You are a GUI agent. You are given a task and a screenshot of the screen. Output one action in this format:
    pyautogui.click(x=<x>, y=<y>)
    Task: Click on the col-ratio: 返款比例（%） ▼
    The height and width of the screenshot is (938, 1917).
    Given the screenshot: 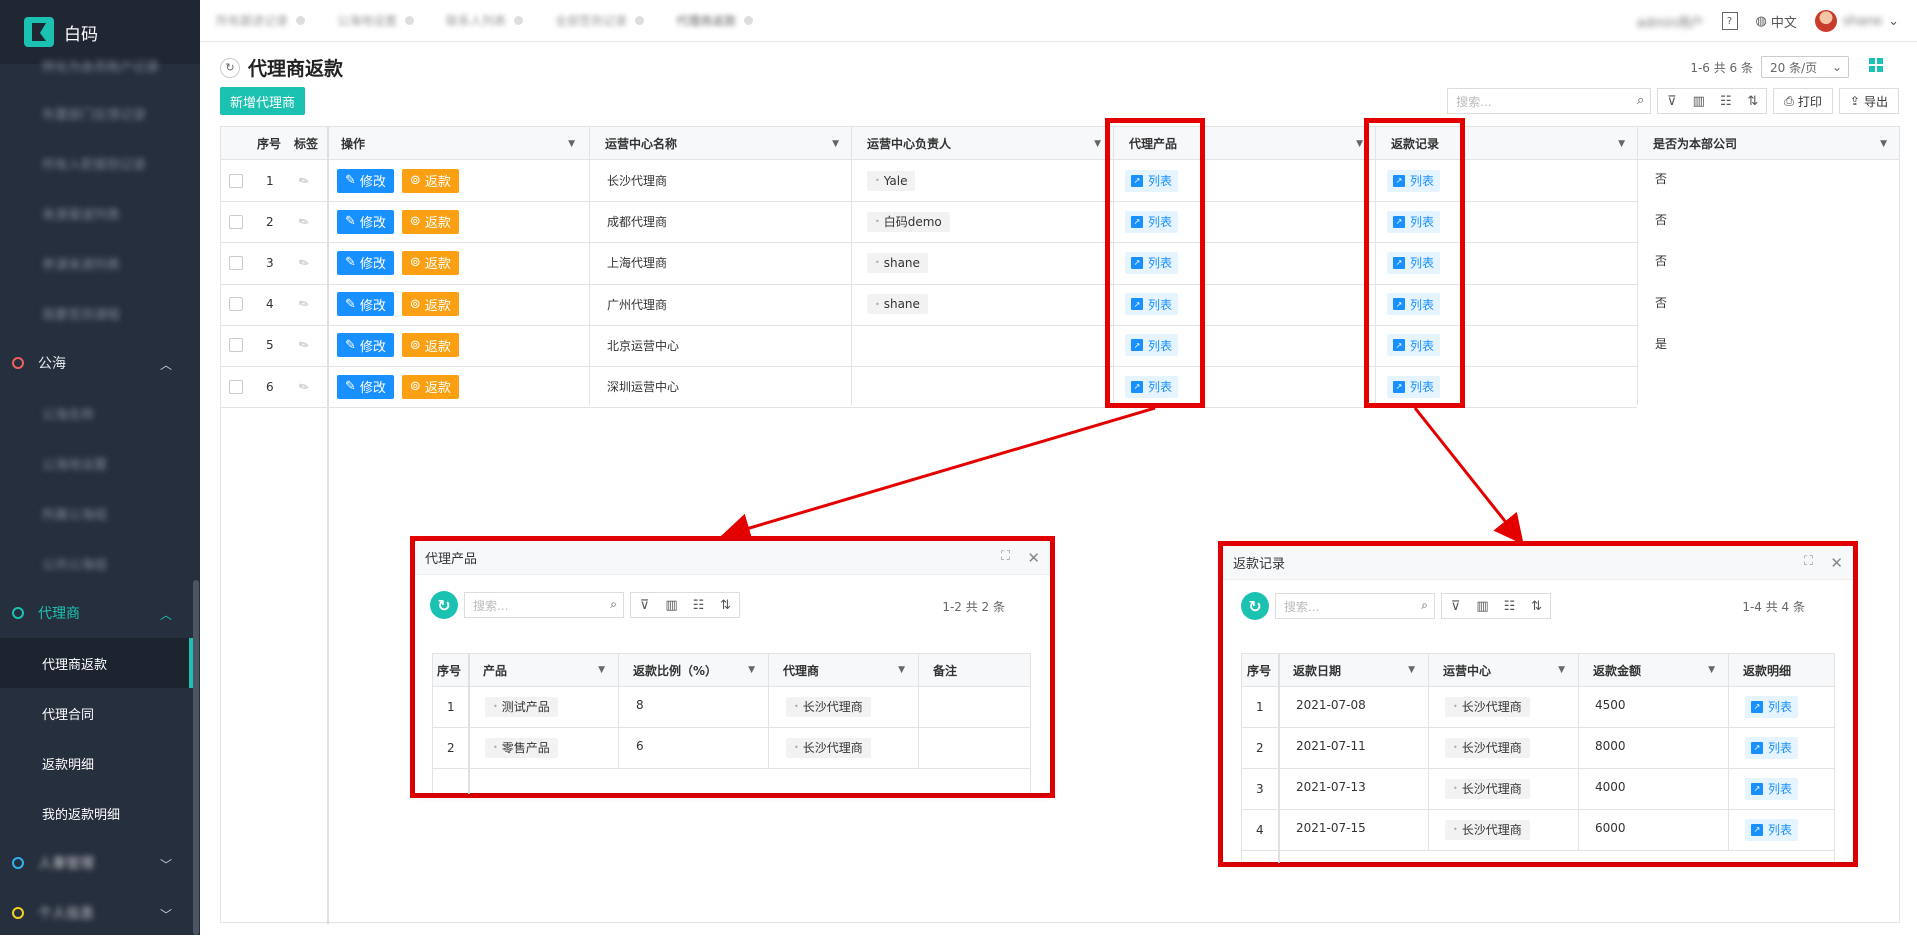 What is the action you would take?
    pyautogui.click(x=699, y=670)
    